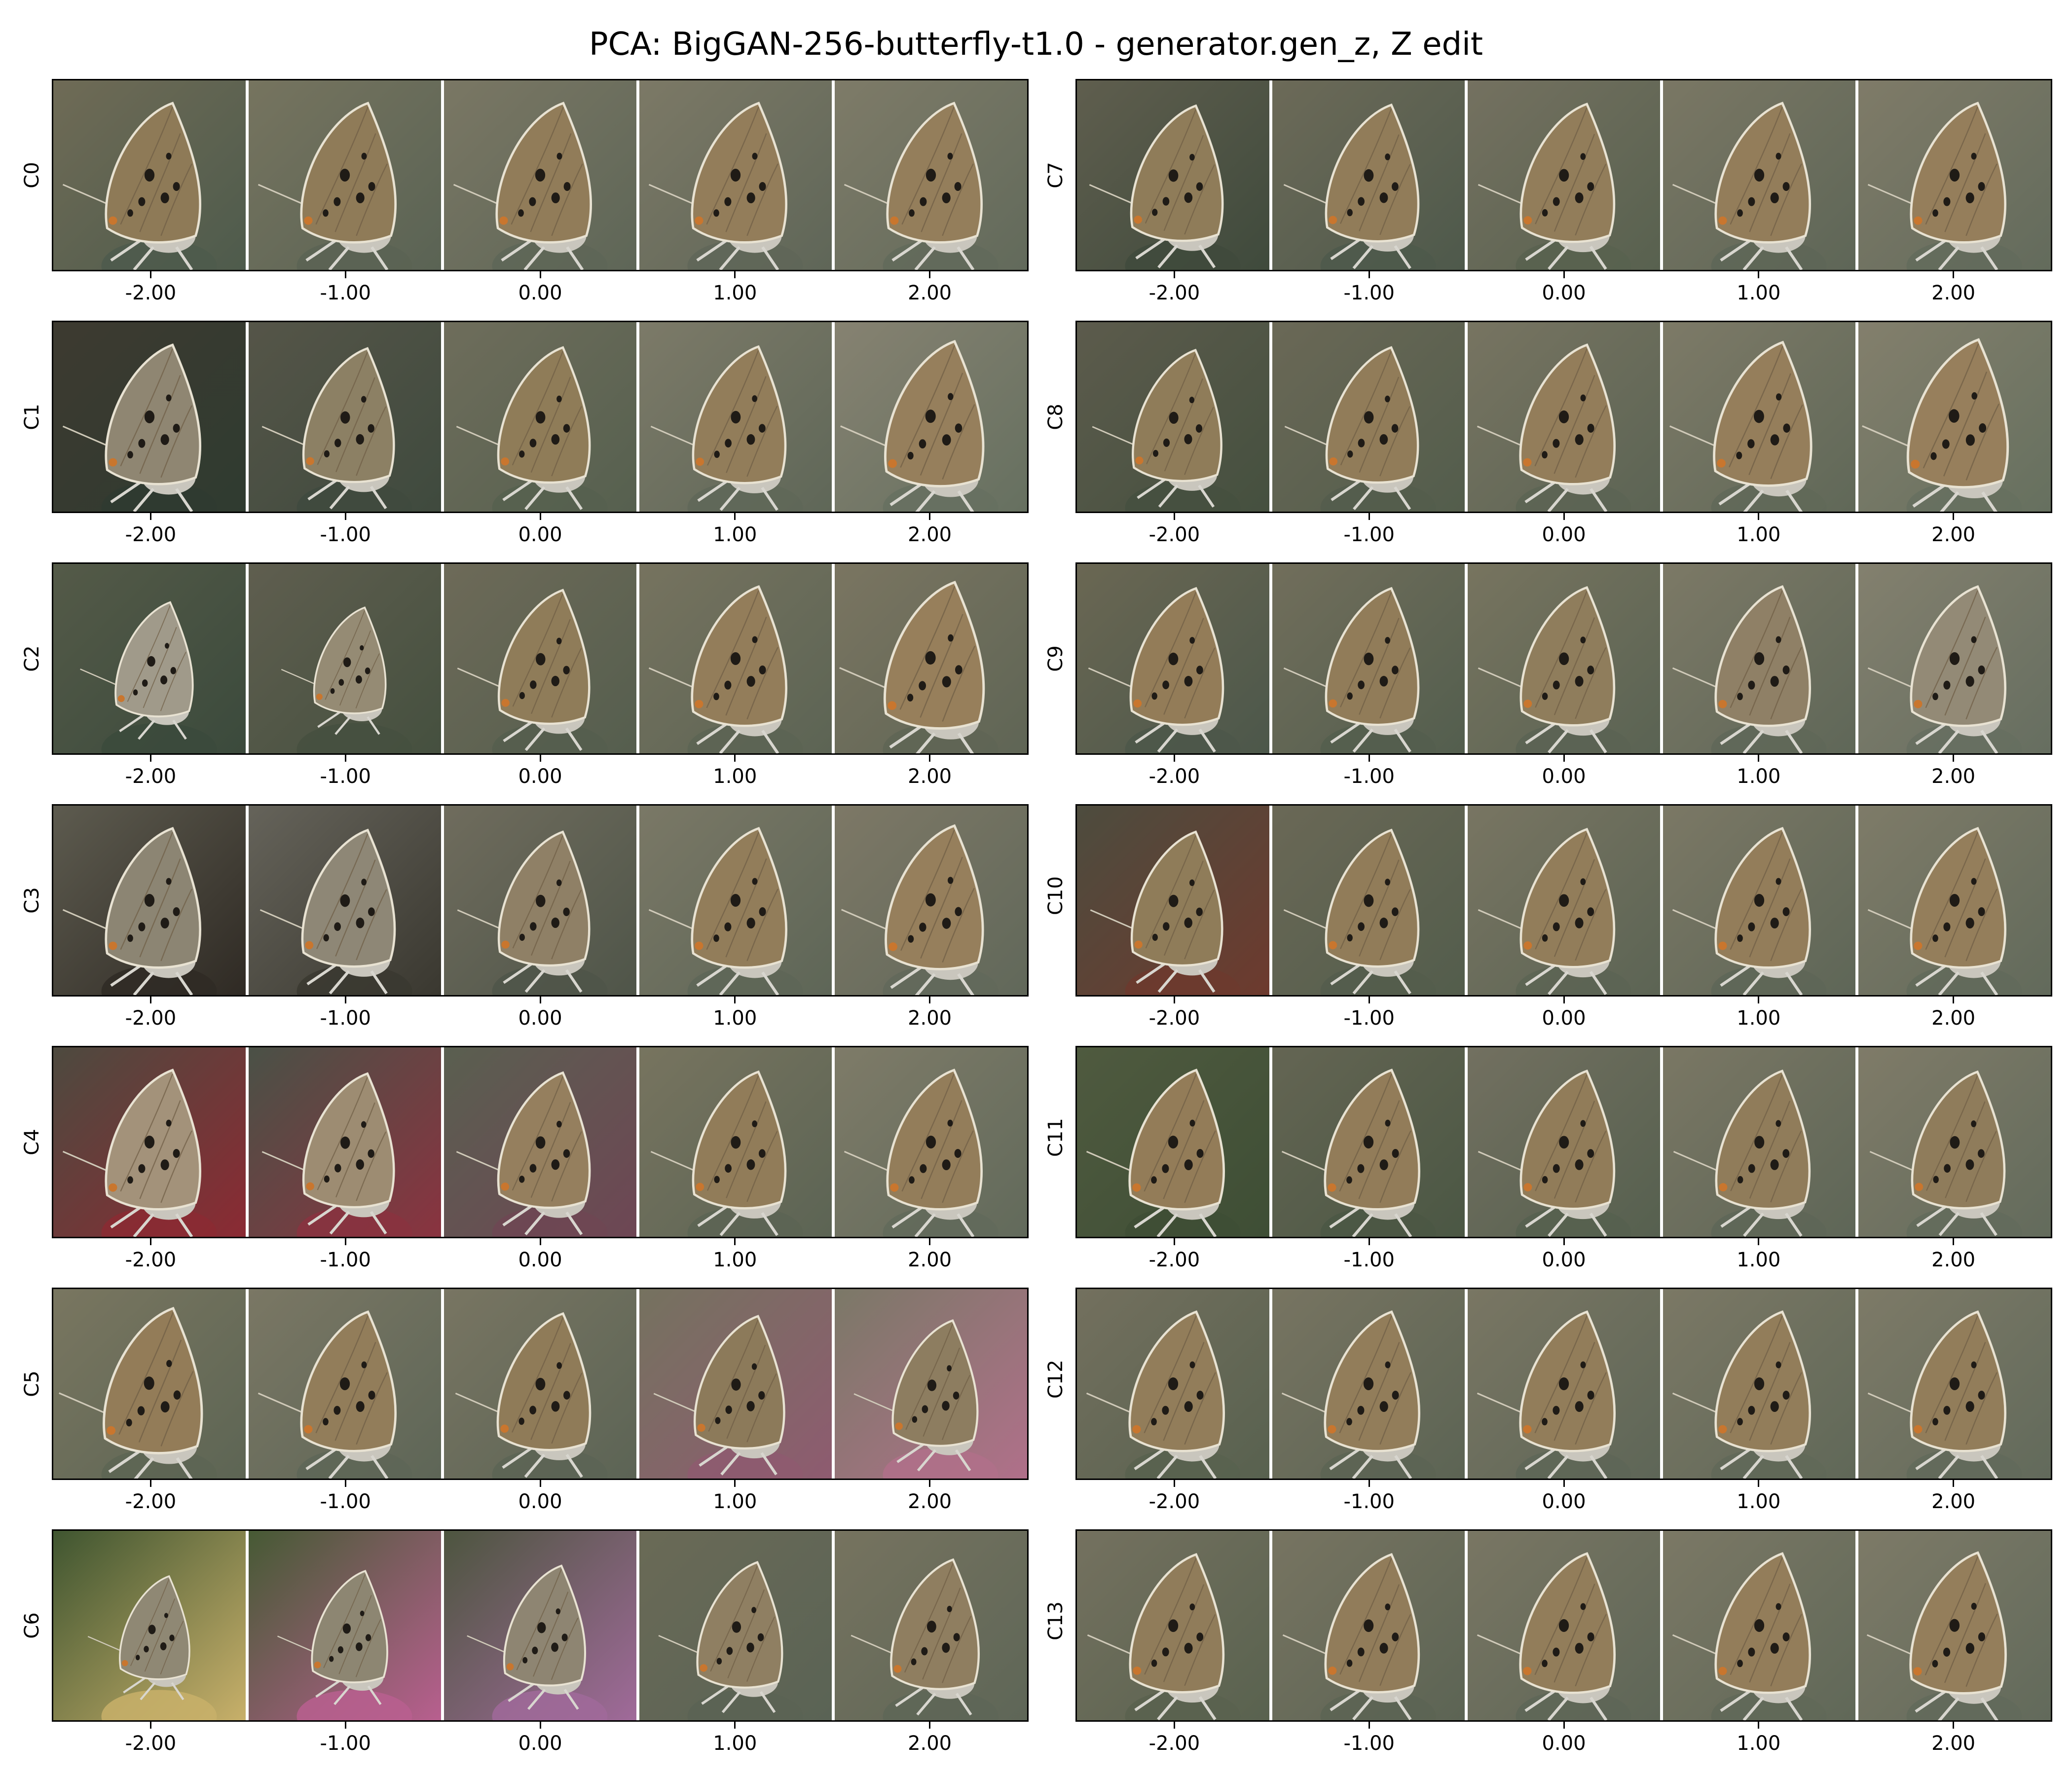 The image size is (2072, 1776). I want to click on row-label-c11: C11, so click(1055, 1137).